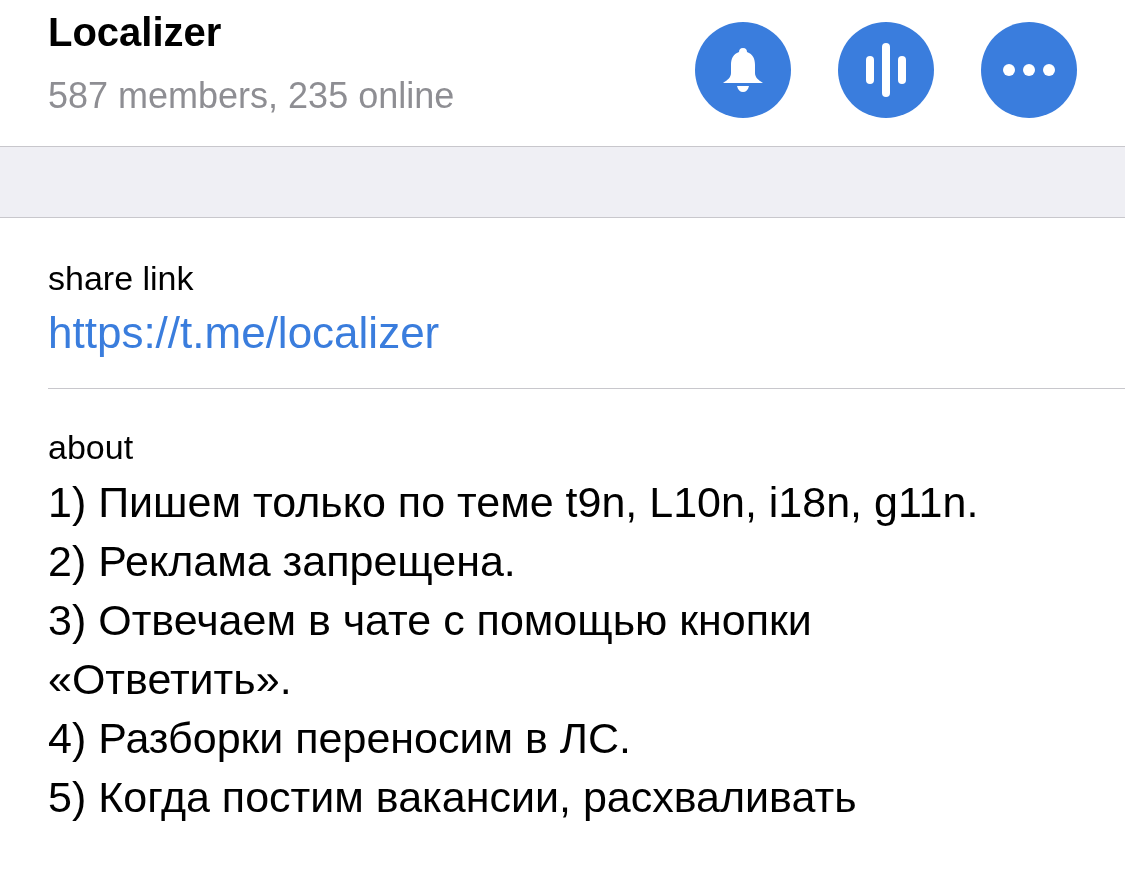  What do you see at coordinates (1029, 70) in the screenshot?
I see `more-icon` at bounding box center [1029, 70].